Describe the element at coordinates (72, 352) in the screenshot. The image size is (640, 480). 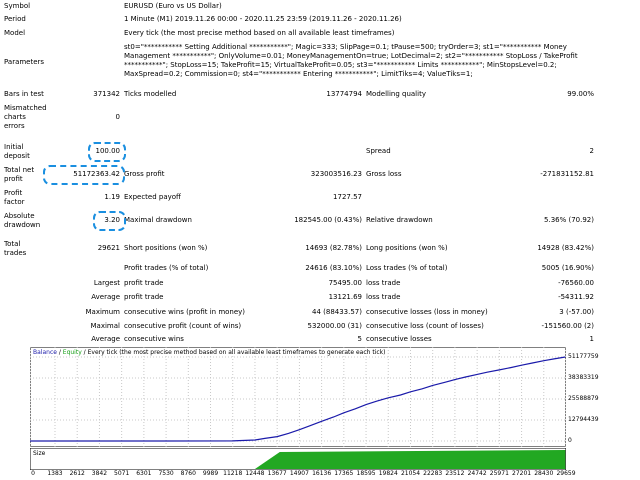
I see `legend-equity: Equity` at that location.